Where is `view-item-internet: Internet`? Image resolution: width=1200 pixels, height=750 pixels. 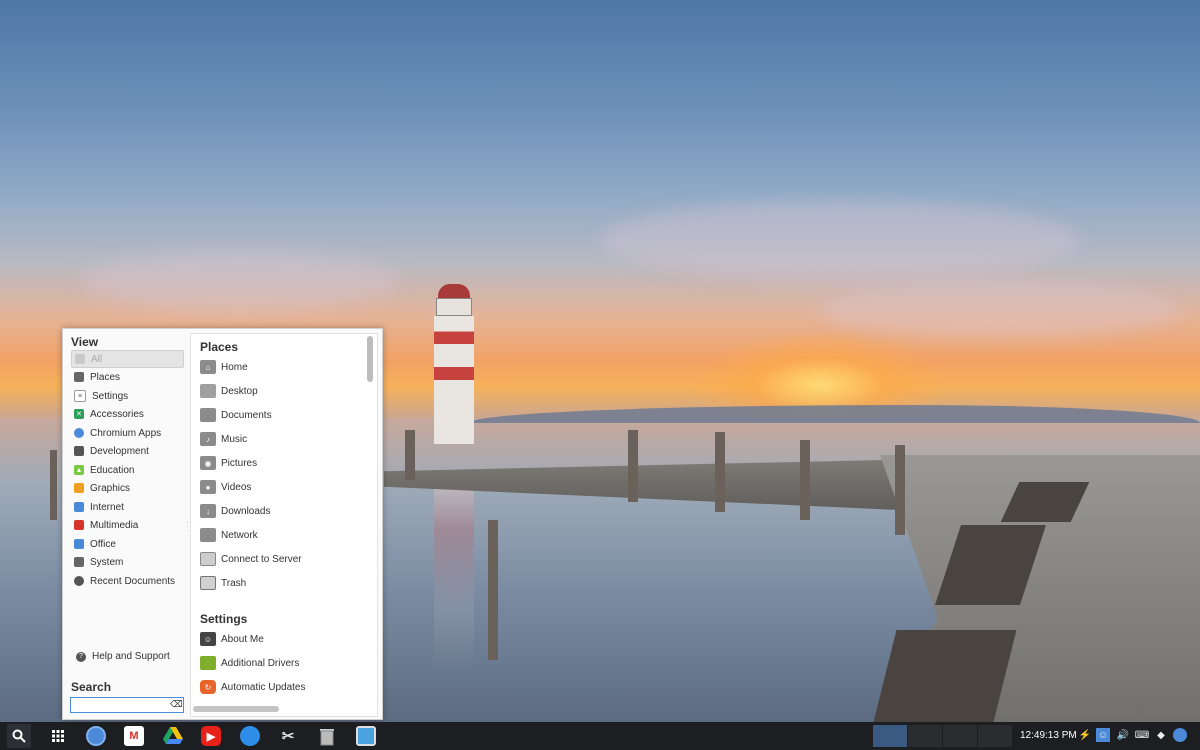
view-item-internet: Internet is located at coordinates (127, 507).